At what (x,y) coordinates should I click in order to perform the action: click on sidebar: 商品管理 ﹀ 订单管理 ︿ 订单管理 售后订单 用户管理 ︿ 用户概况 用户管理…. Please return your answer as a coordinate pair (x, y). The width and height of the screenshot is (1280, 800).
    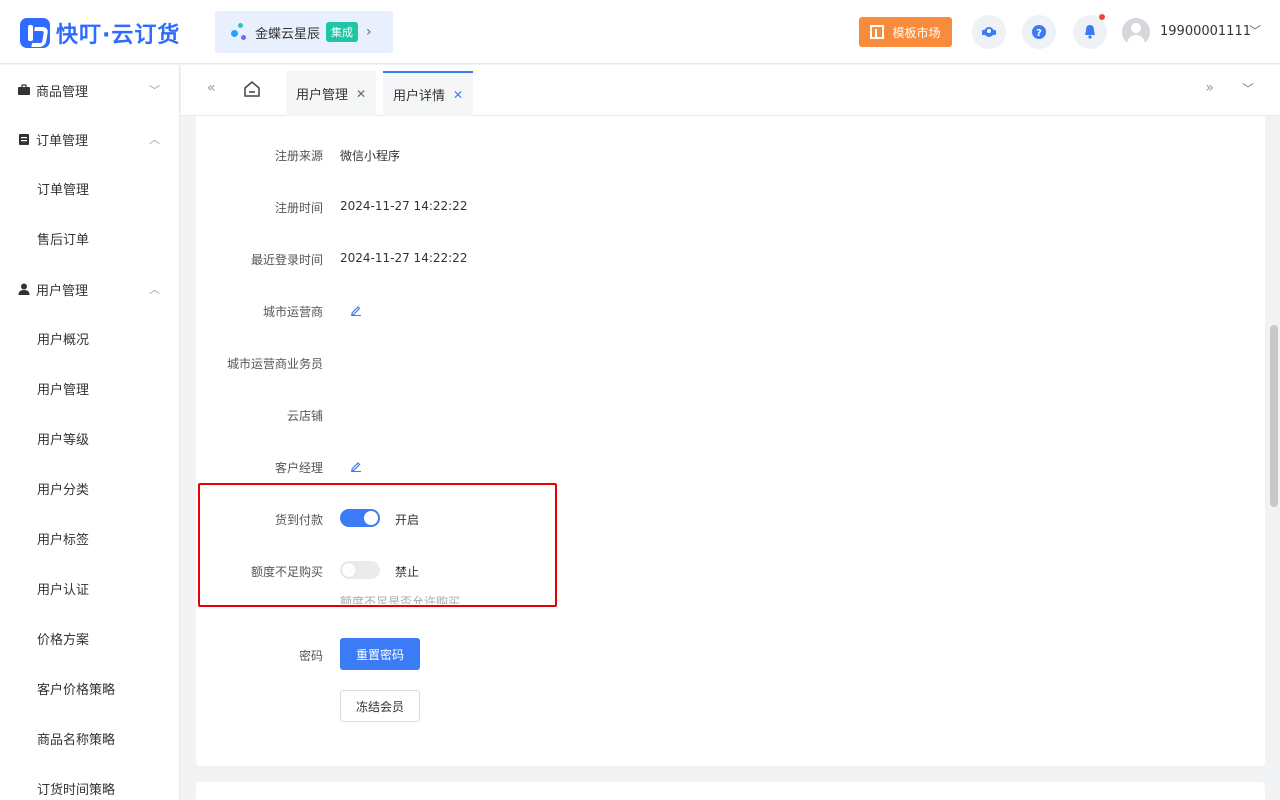
    Looking at the image, I should click on (90, 432).